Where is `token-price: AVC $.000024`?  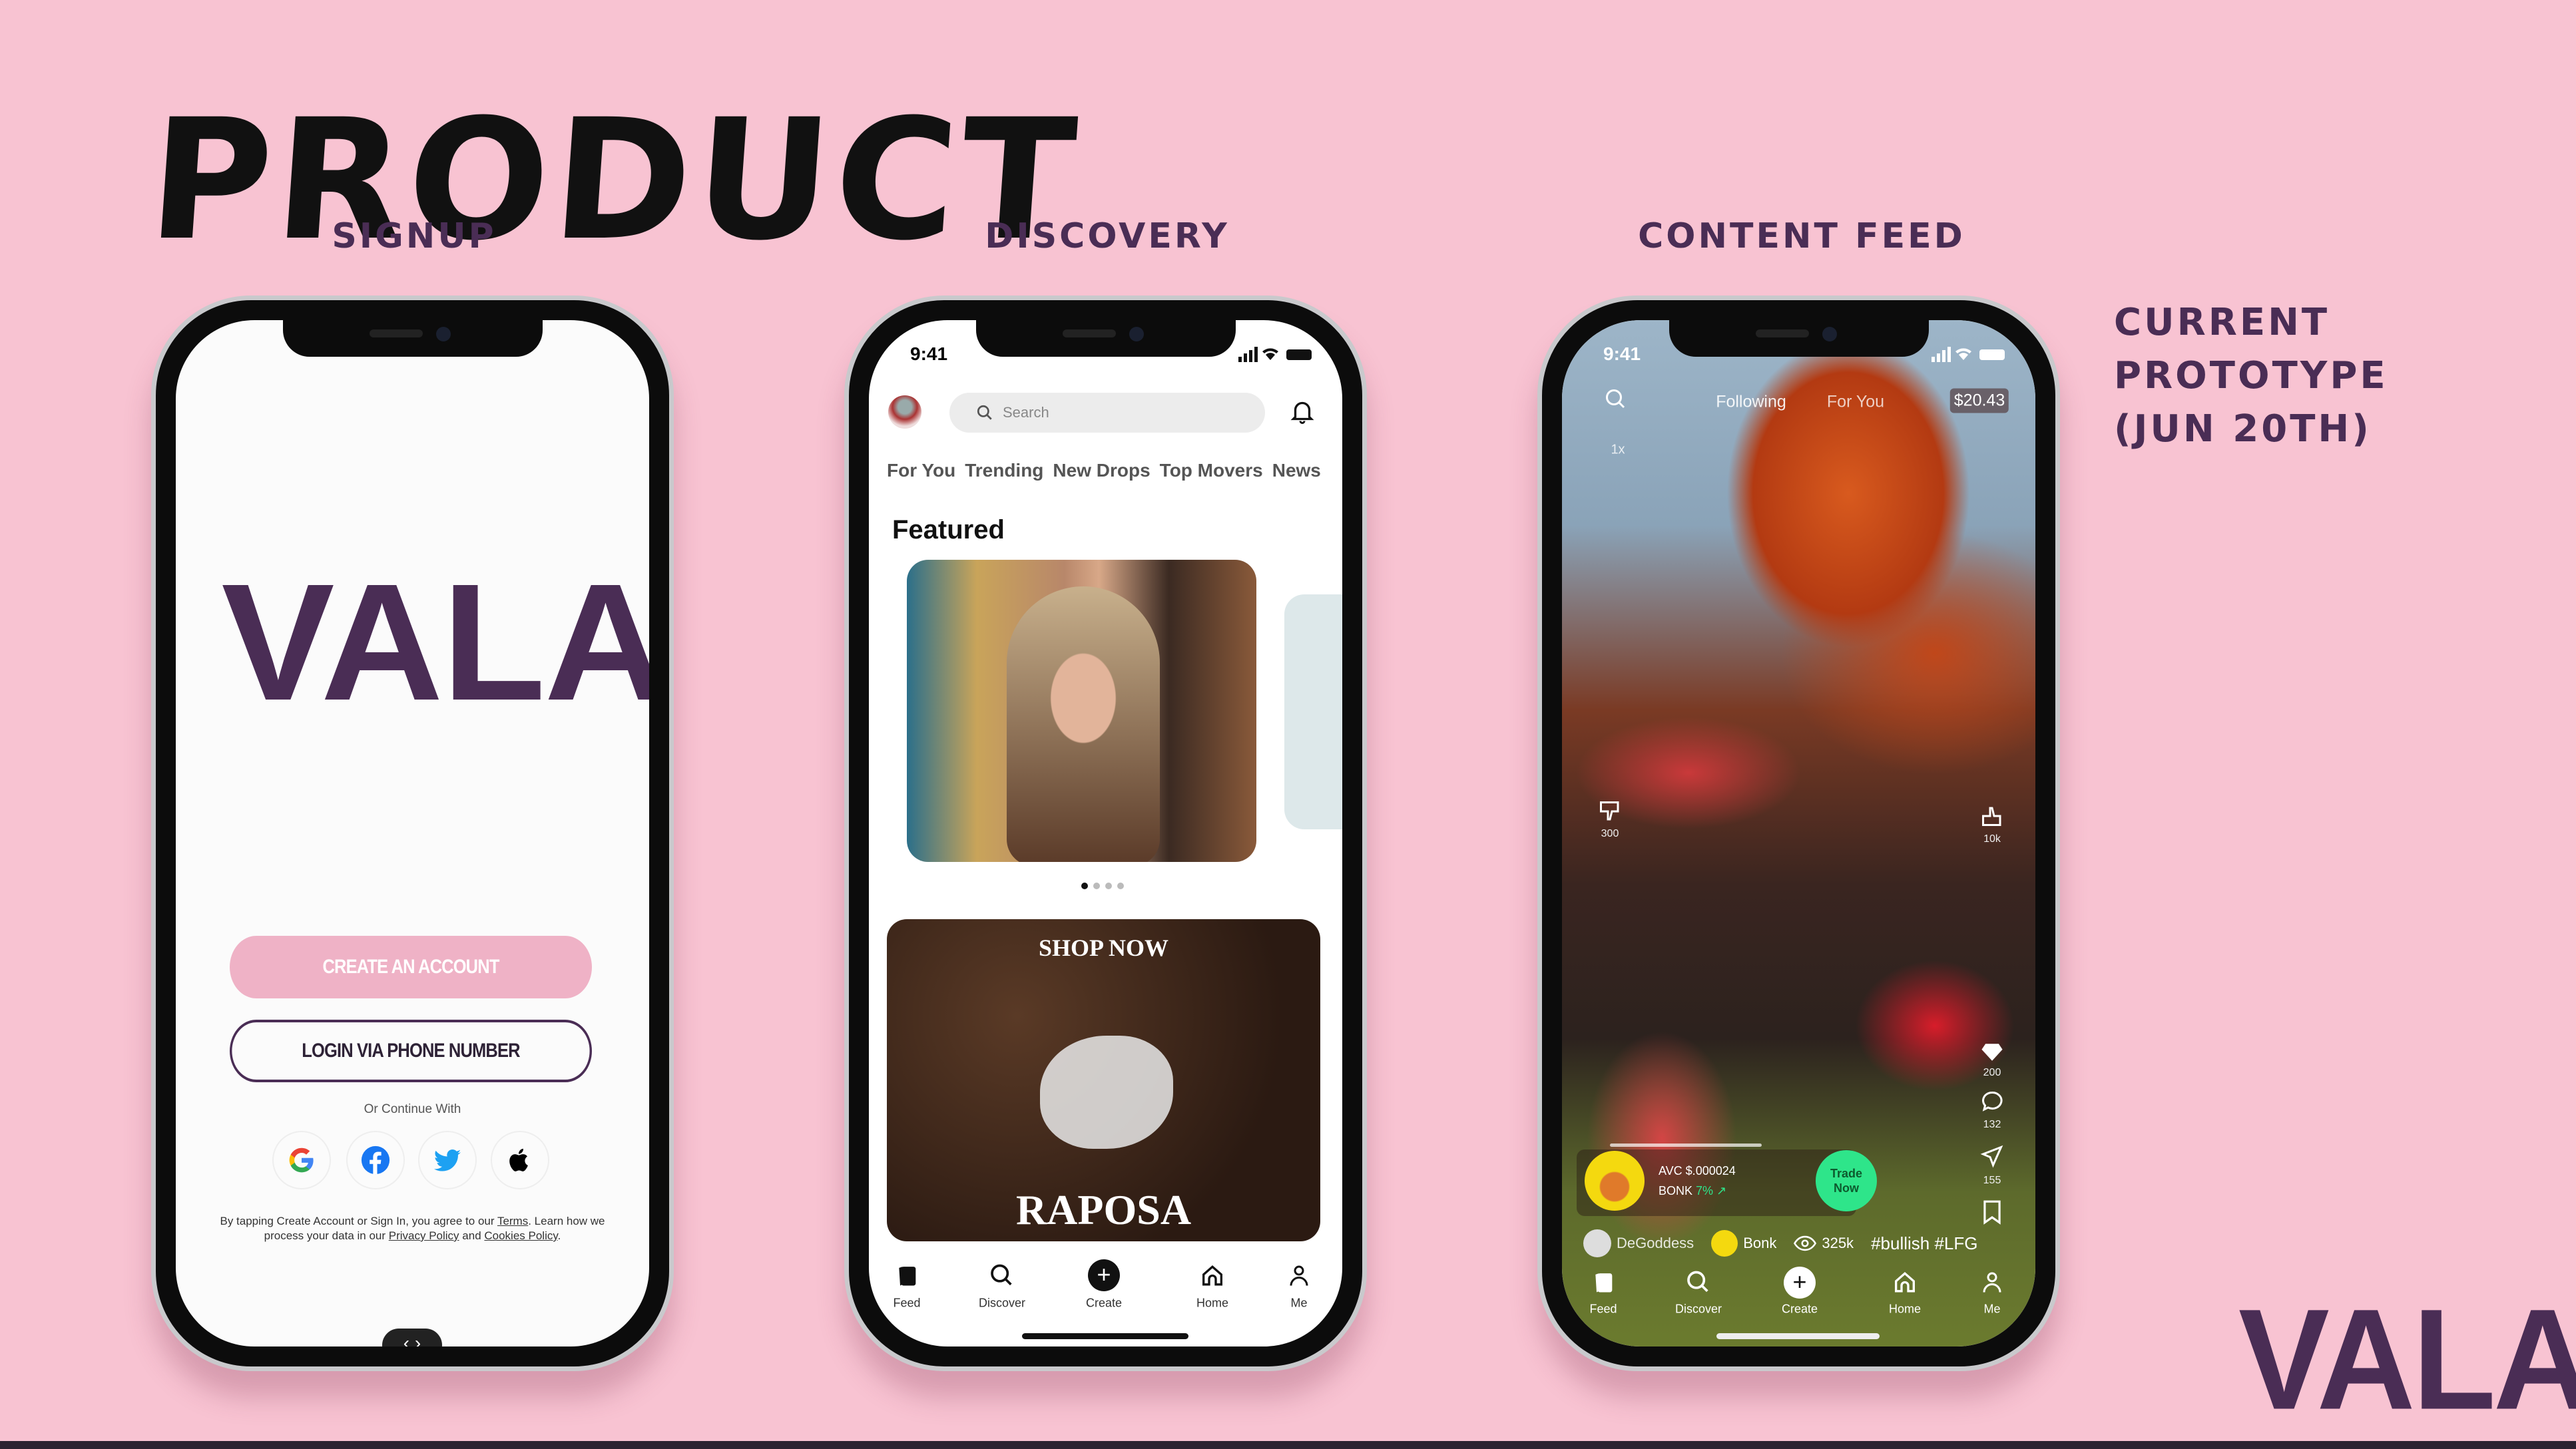
token-price: AVC $.000024 is located at coordinates (1698, 1170).